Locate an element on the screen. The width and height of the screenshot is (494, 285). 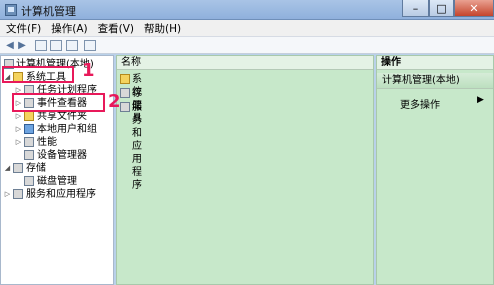
column-header-name: 名称 is located at coordinates (245, 63).